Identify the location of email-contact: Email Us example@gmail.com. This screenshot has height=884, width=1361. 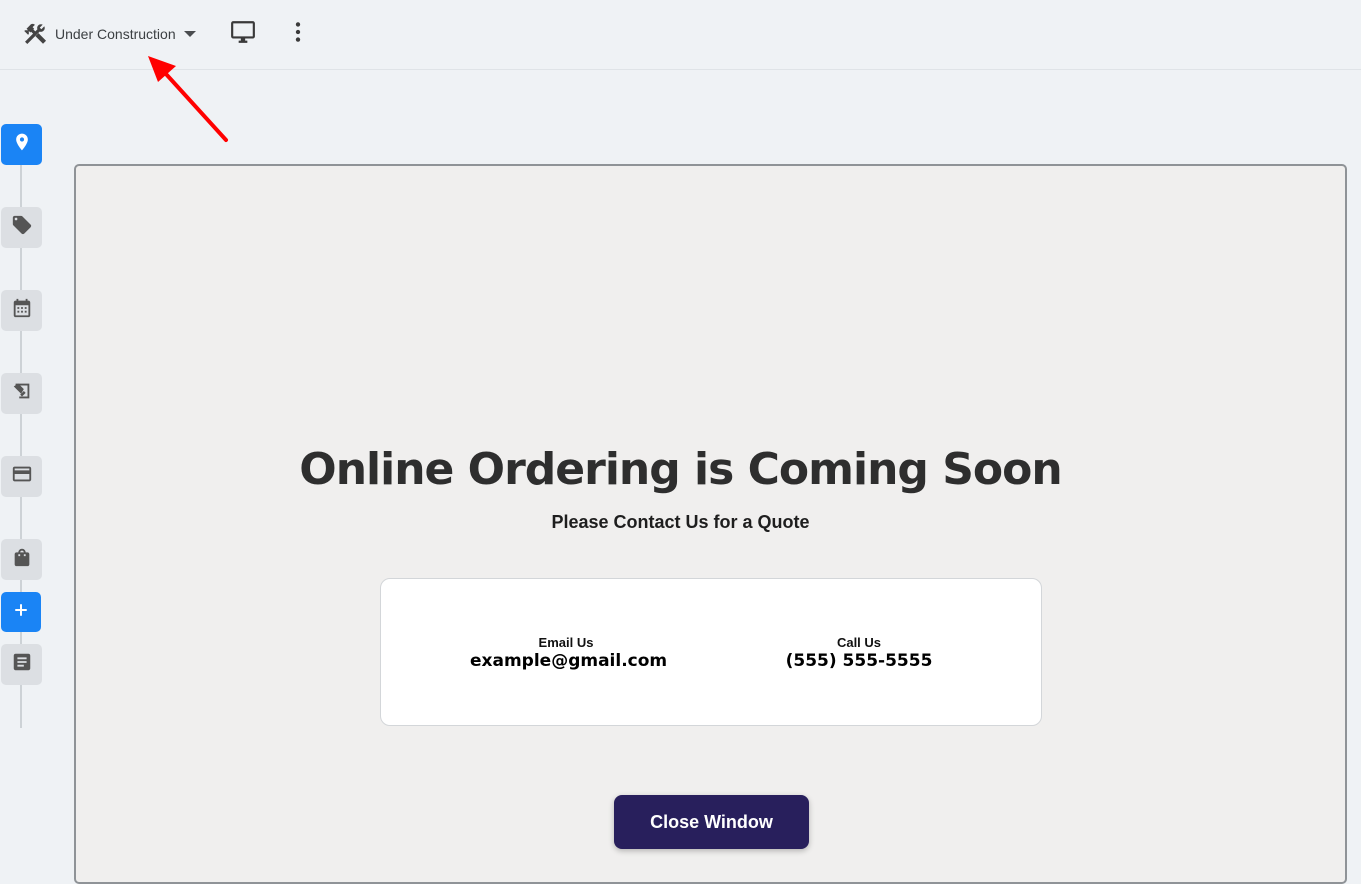
(568, 653).